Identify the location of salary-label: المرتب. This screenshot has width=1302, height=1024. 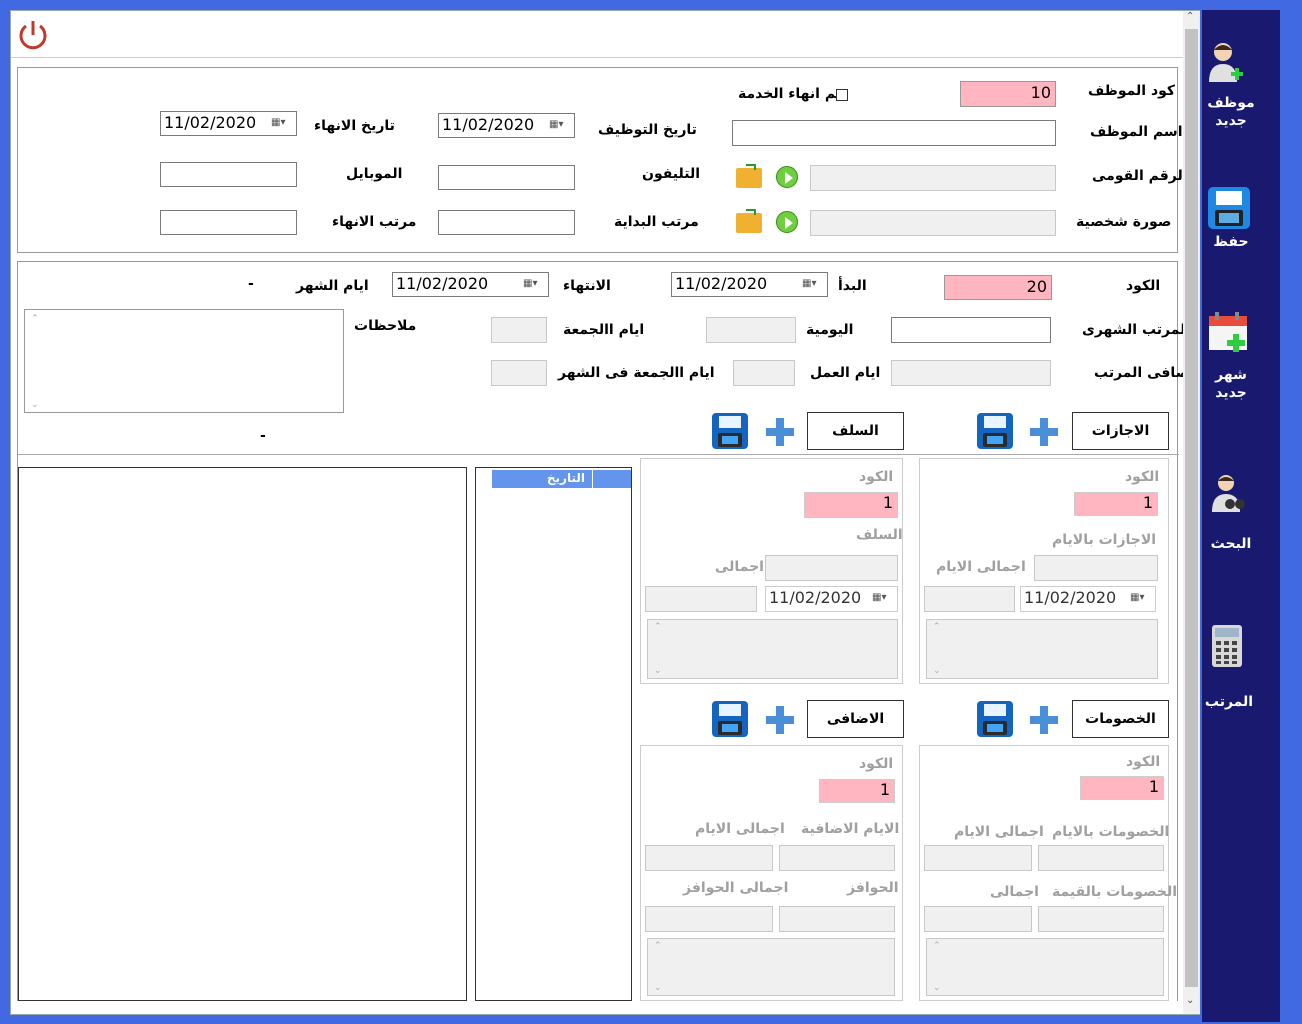
(1229, 702).